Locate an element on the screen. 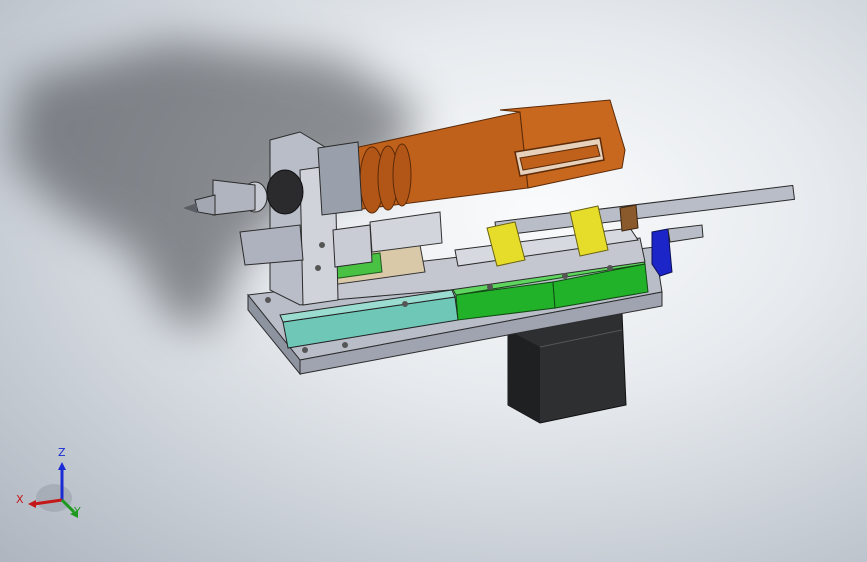  triad-z-label: Z is located at coordinates (62, 452).